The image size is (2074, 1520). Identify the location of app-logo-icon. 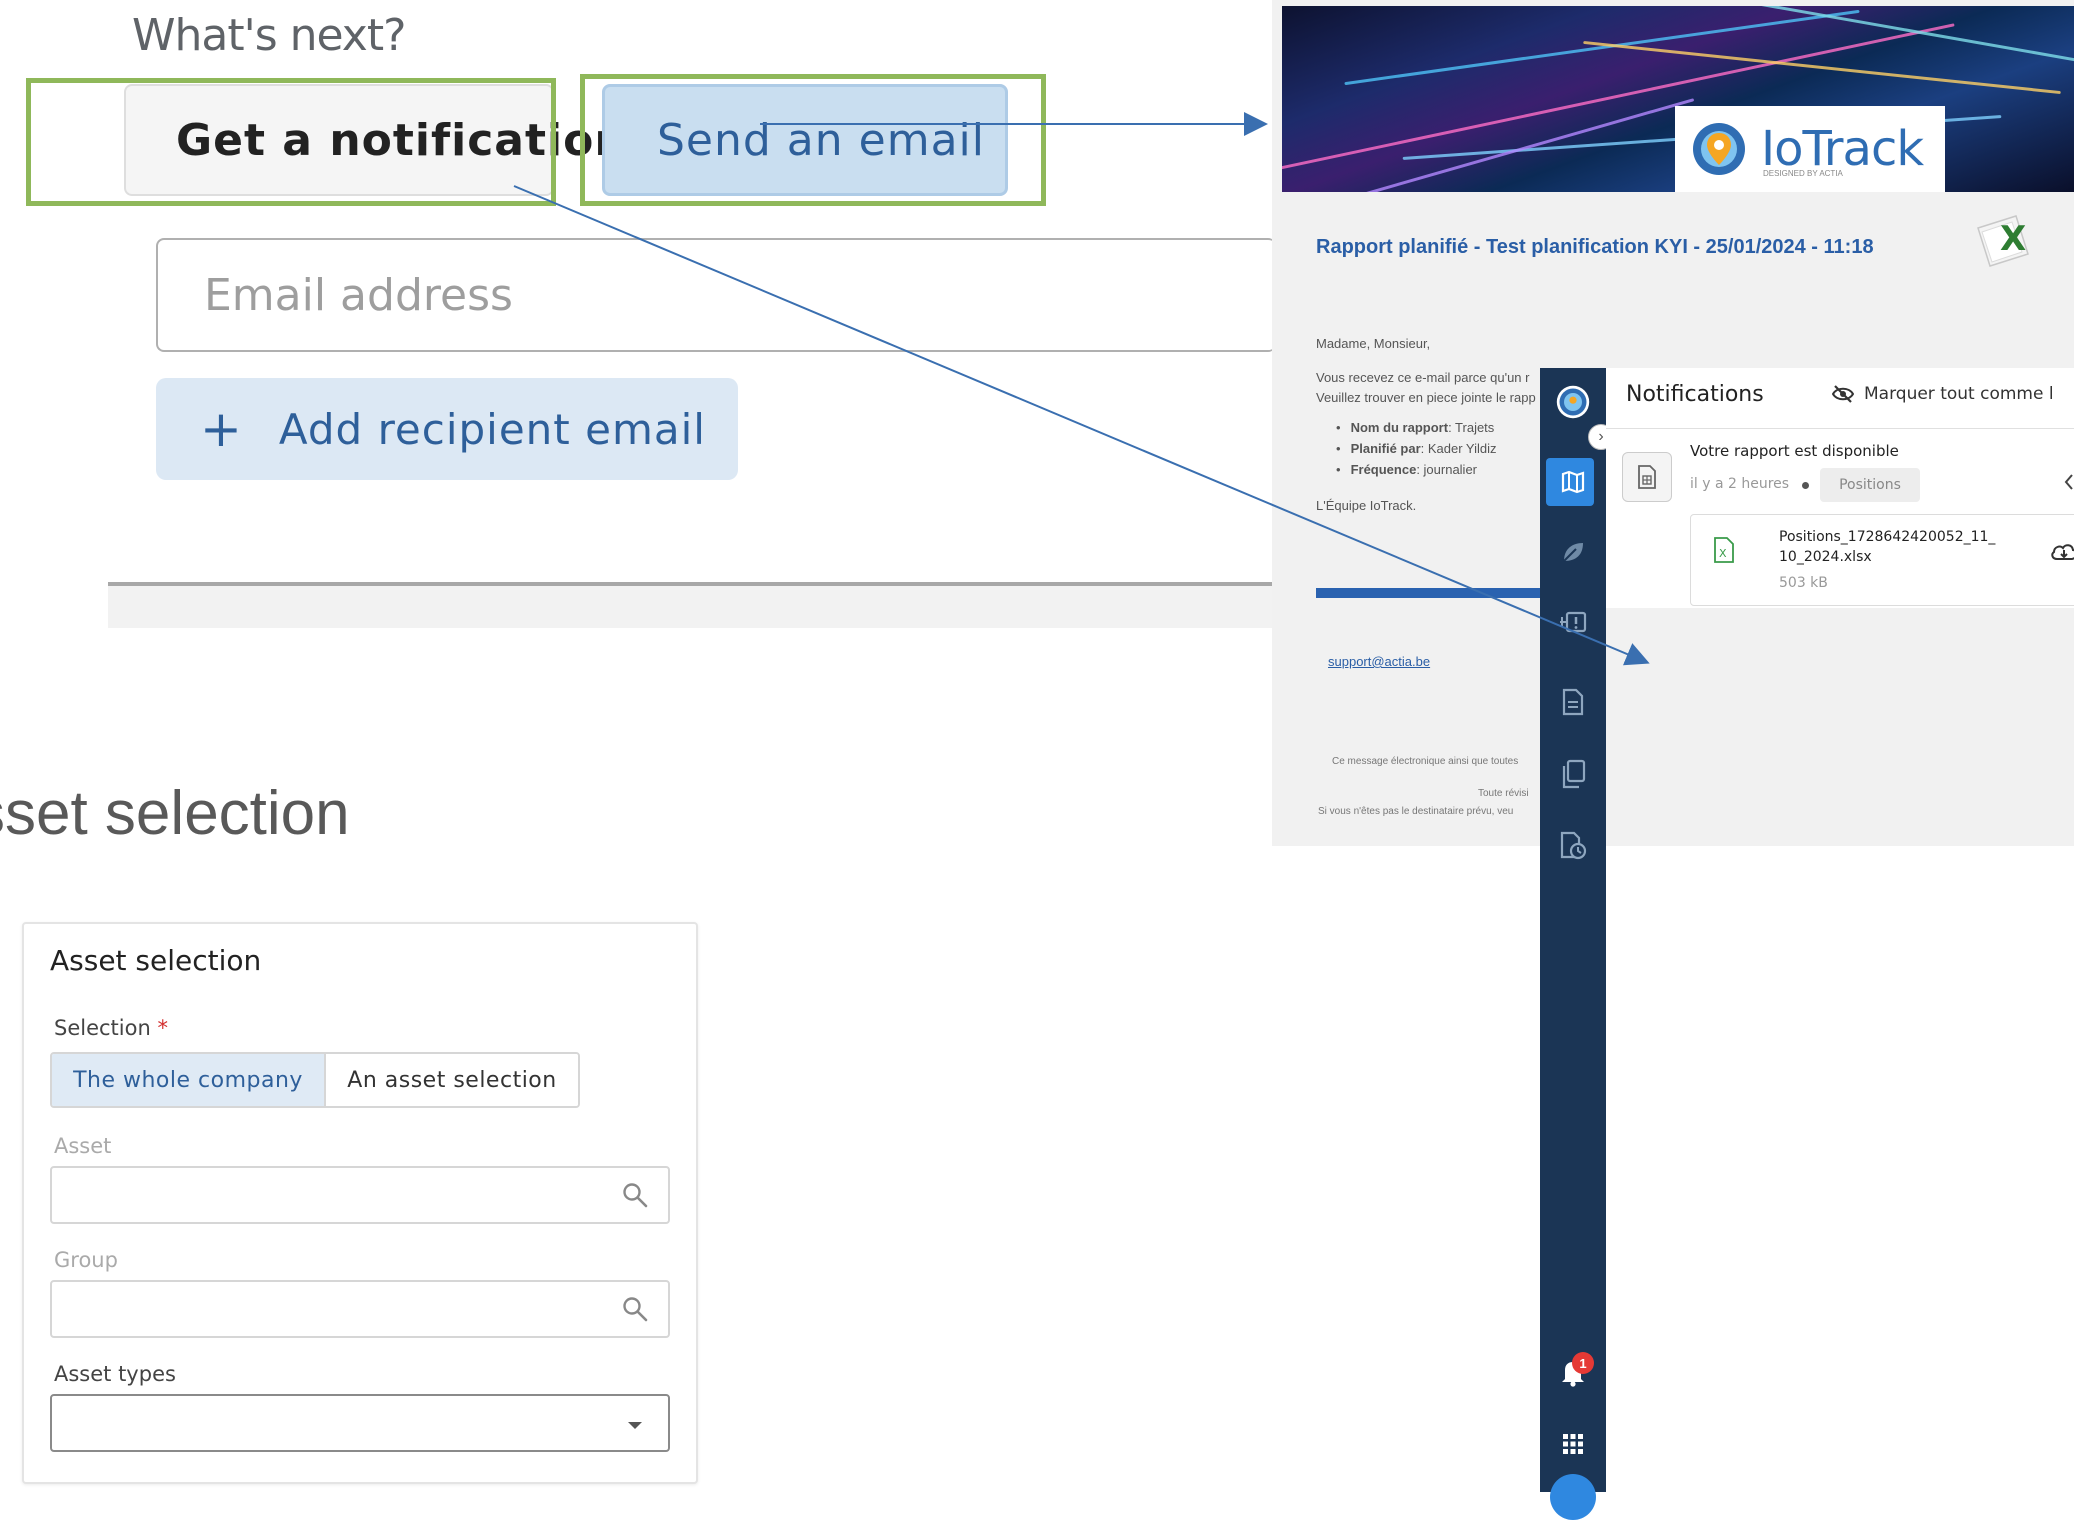
(1573, 402).